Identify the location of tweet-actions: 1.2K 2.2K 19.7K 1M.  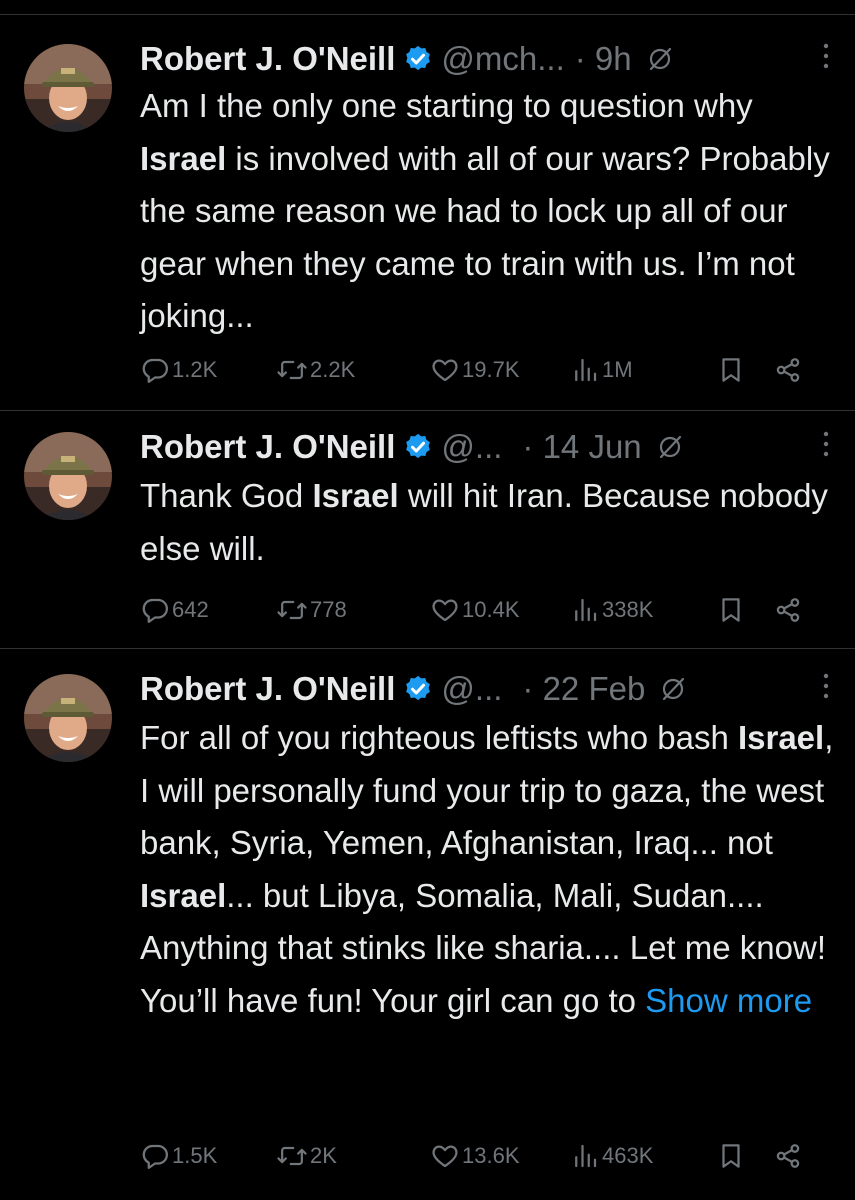
(487, 370).